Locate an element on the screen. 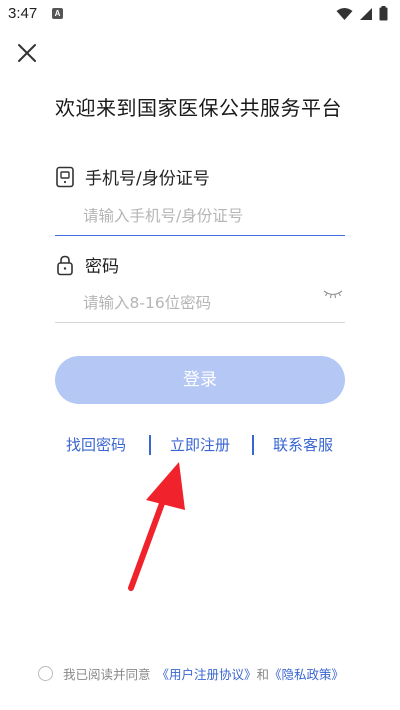 This screenshot has height=710, width=400. phone-input-container is located at coordinates (200, 216).